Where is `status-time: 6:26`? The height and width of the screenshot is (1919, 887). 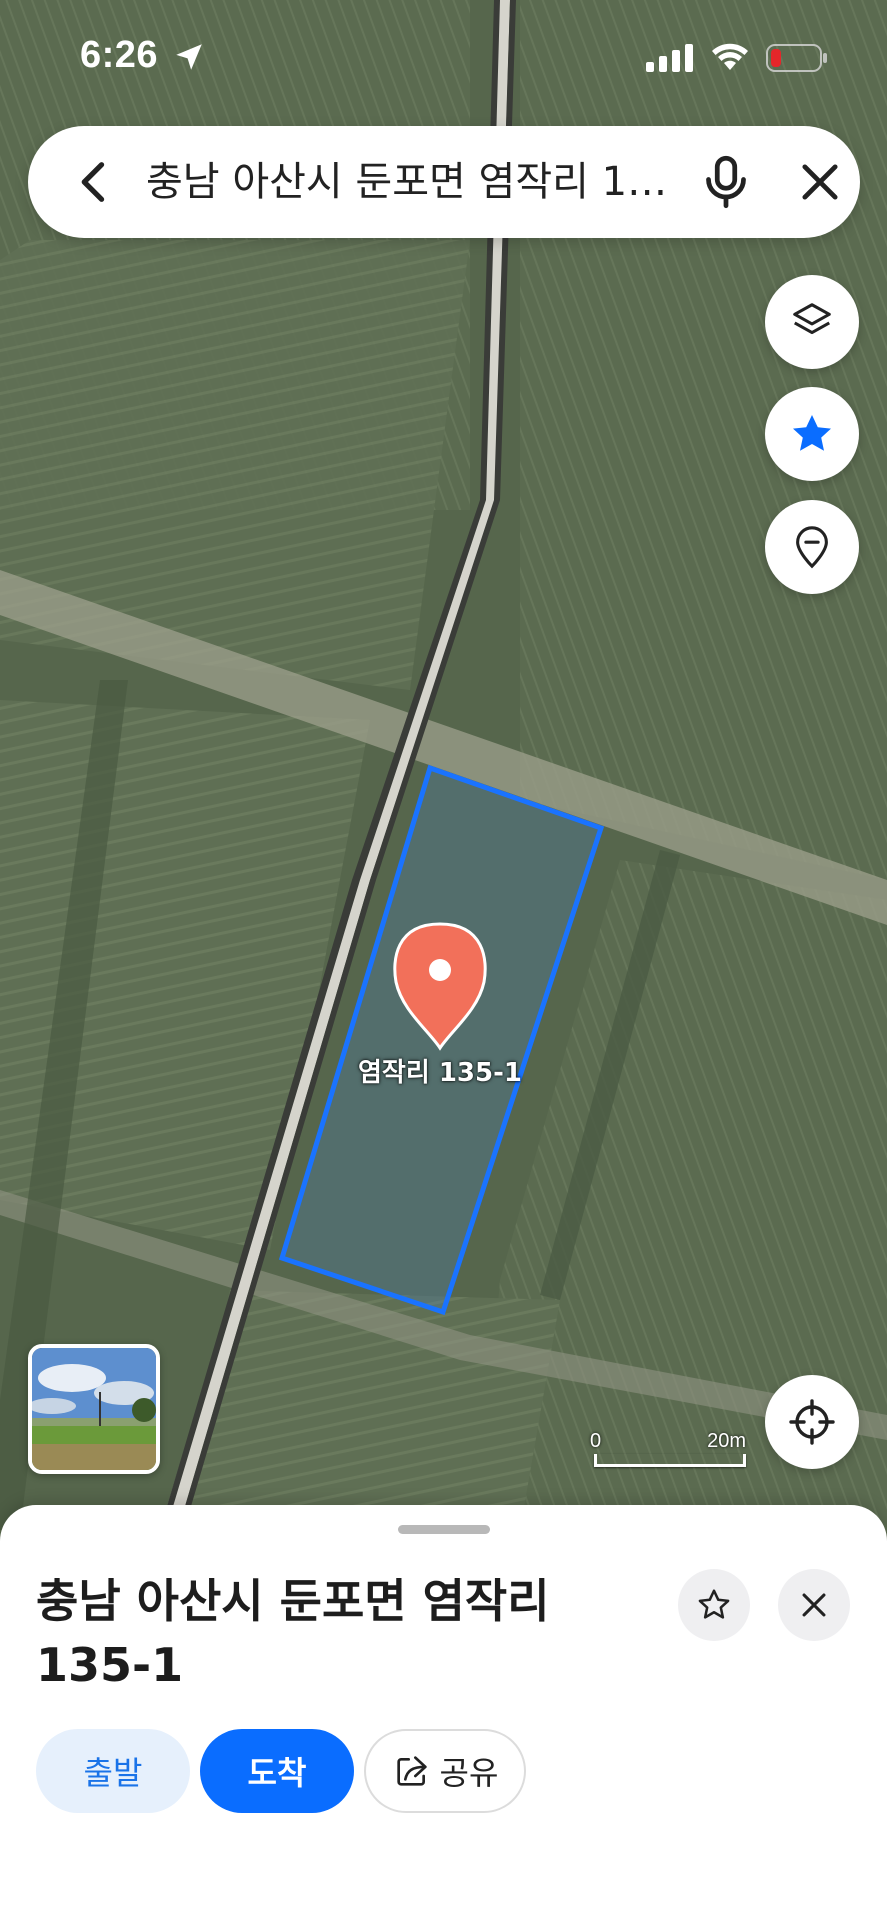
status-time: 6:26 is located at coordinates (119, 55).